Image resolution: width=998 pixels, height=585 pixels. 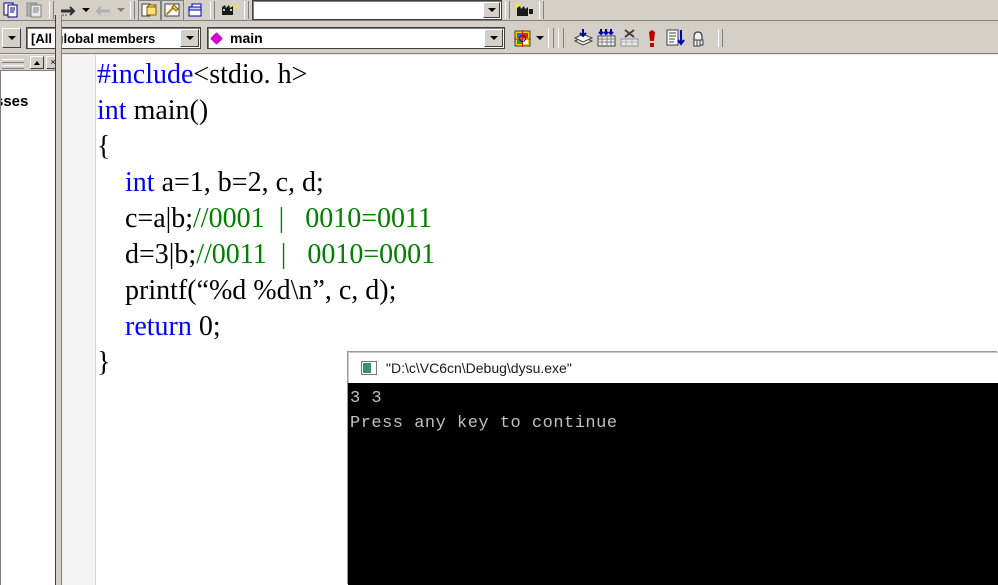 I want to click on wizardbar-toolbar: [All global members main, so click(x=499, y=37).